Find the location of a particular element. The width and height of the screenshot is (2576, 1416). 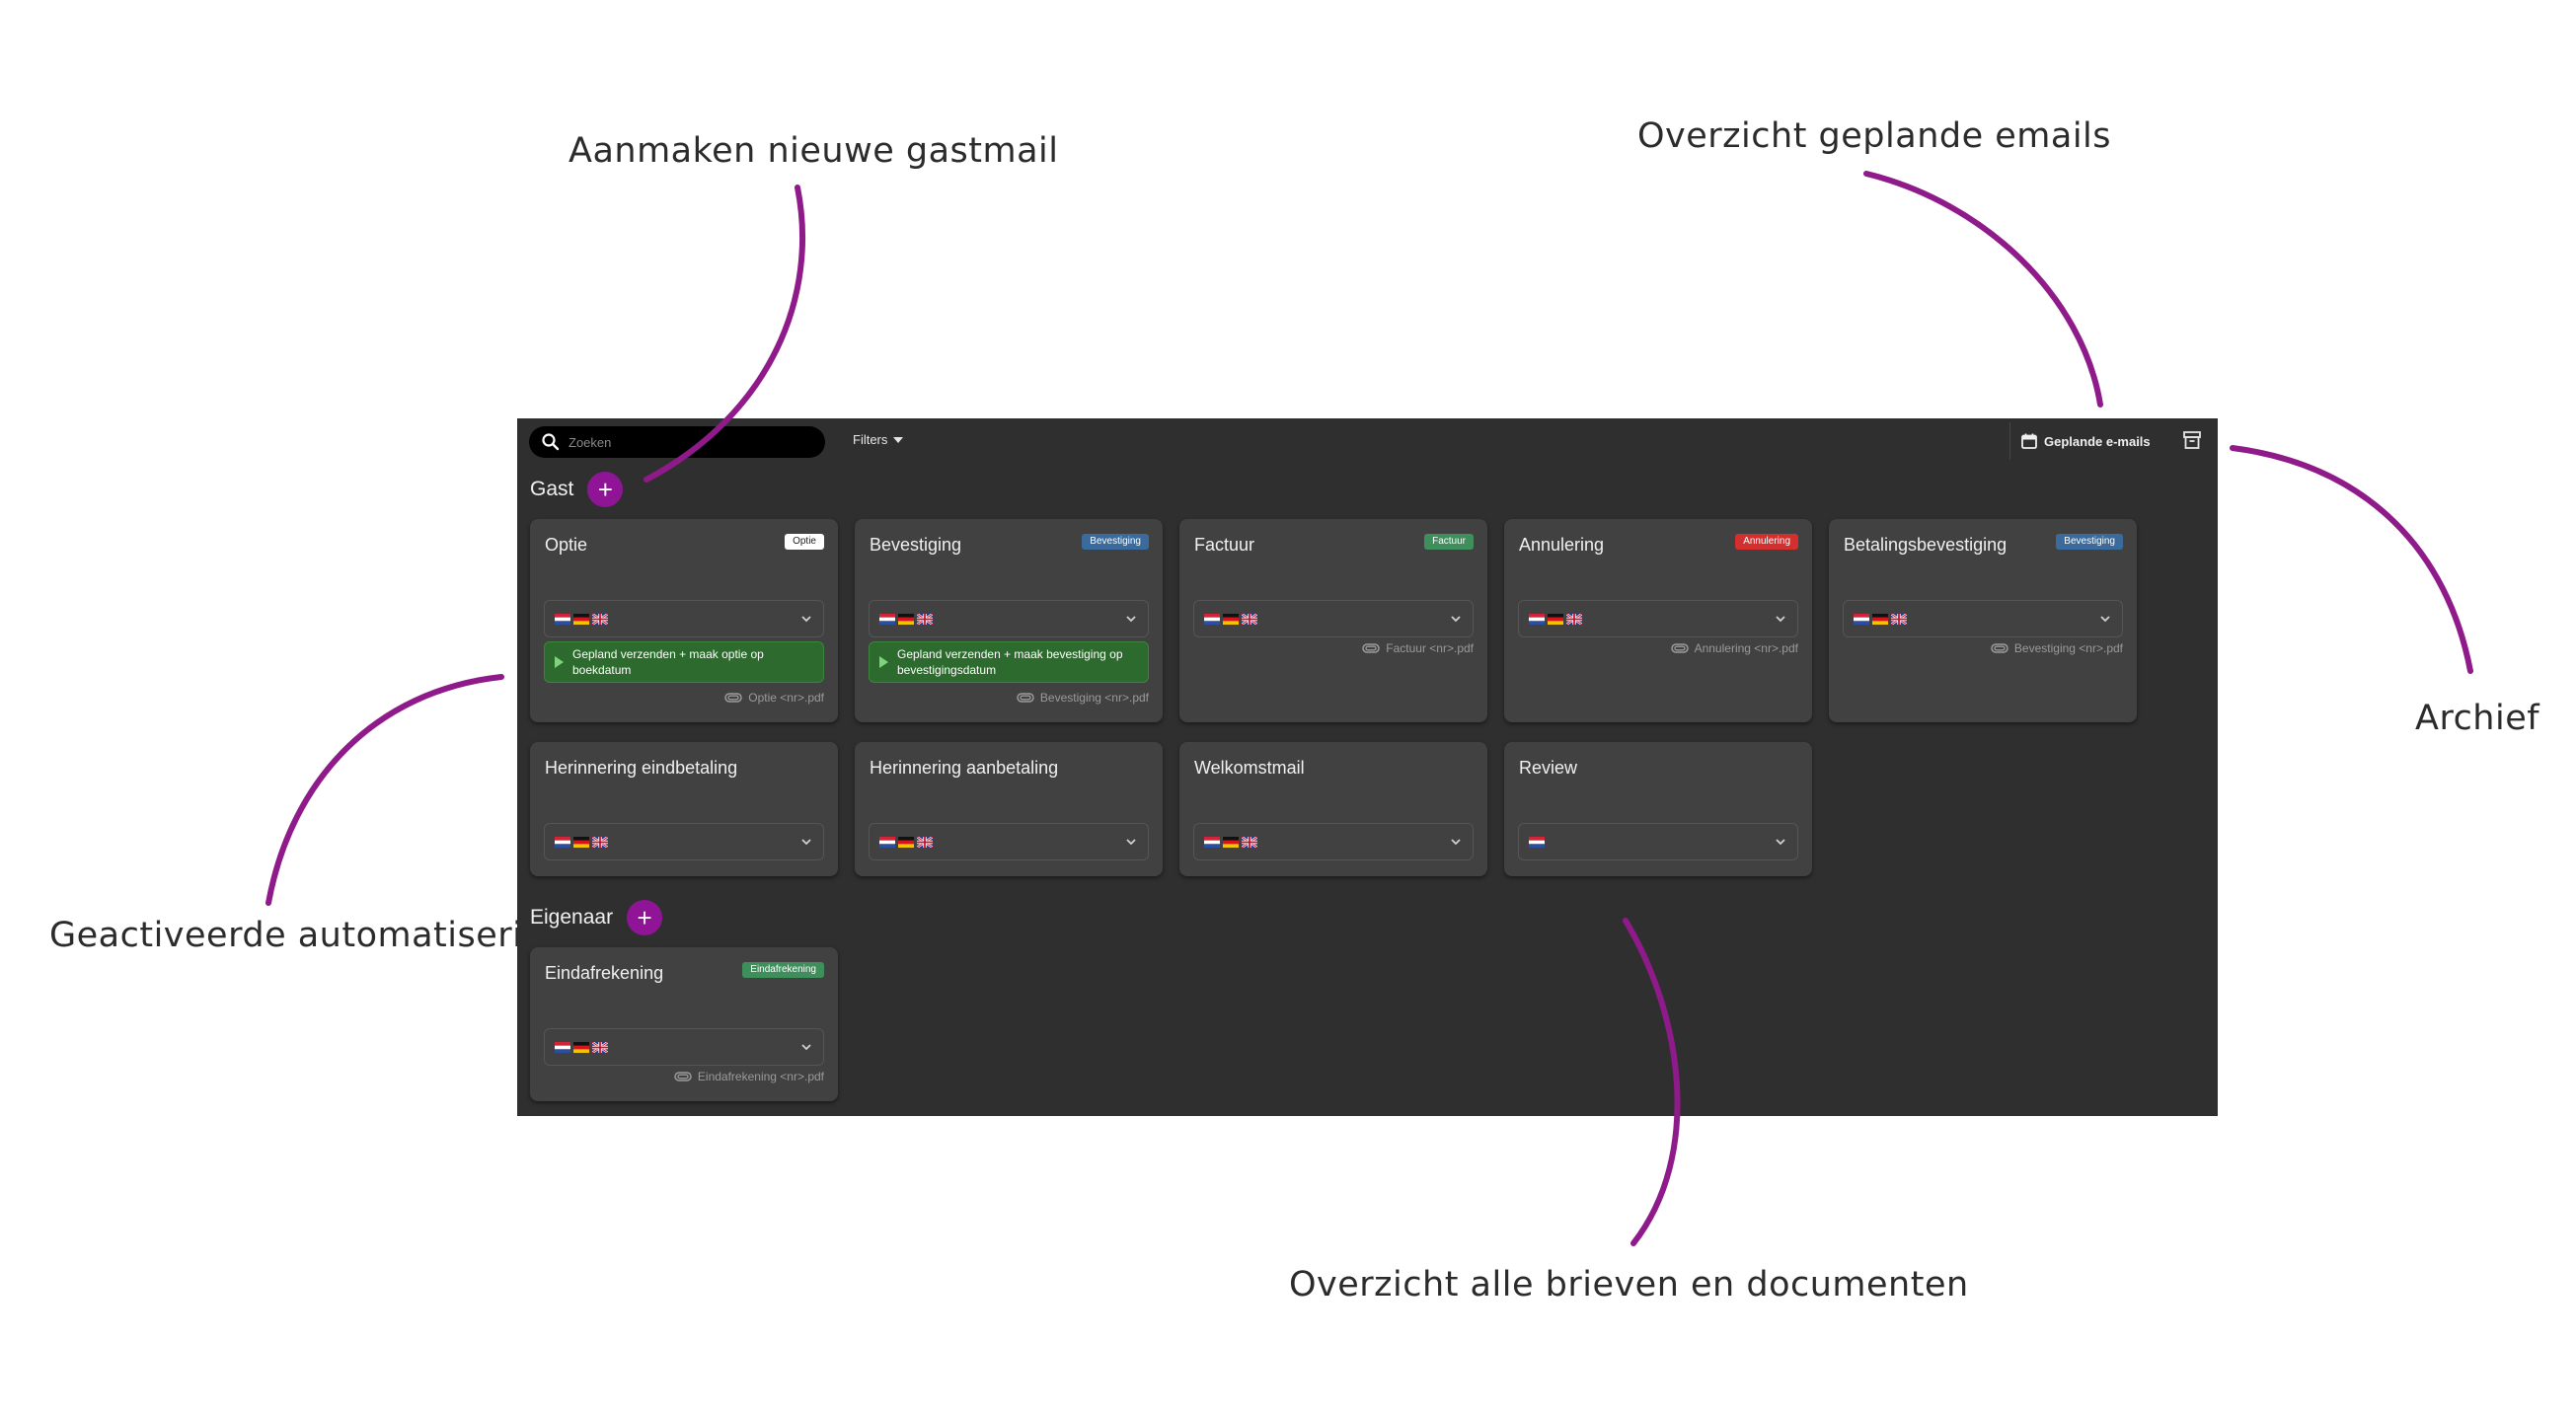

template-card: Herinnering aanbetaling is located at coordinates (1009, 809).